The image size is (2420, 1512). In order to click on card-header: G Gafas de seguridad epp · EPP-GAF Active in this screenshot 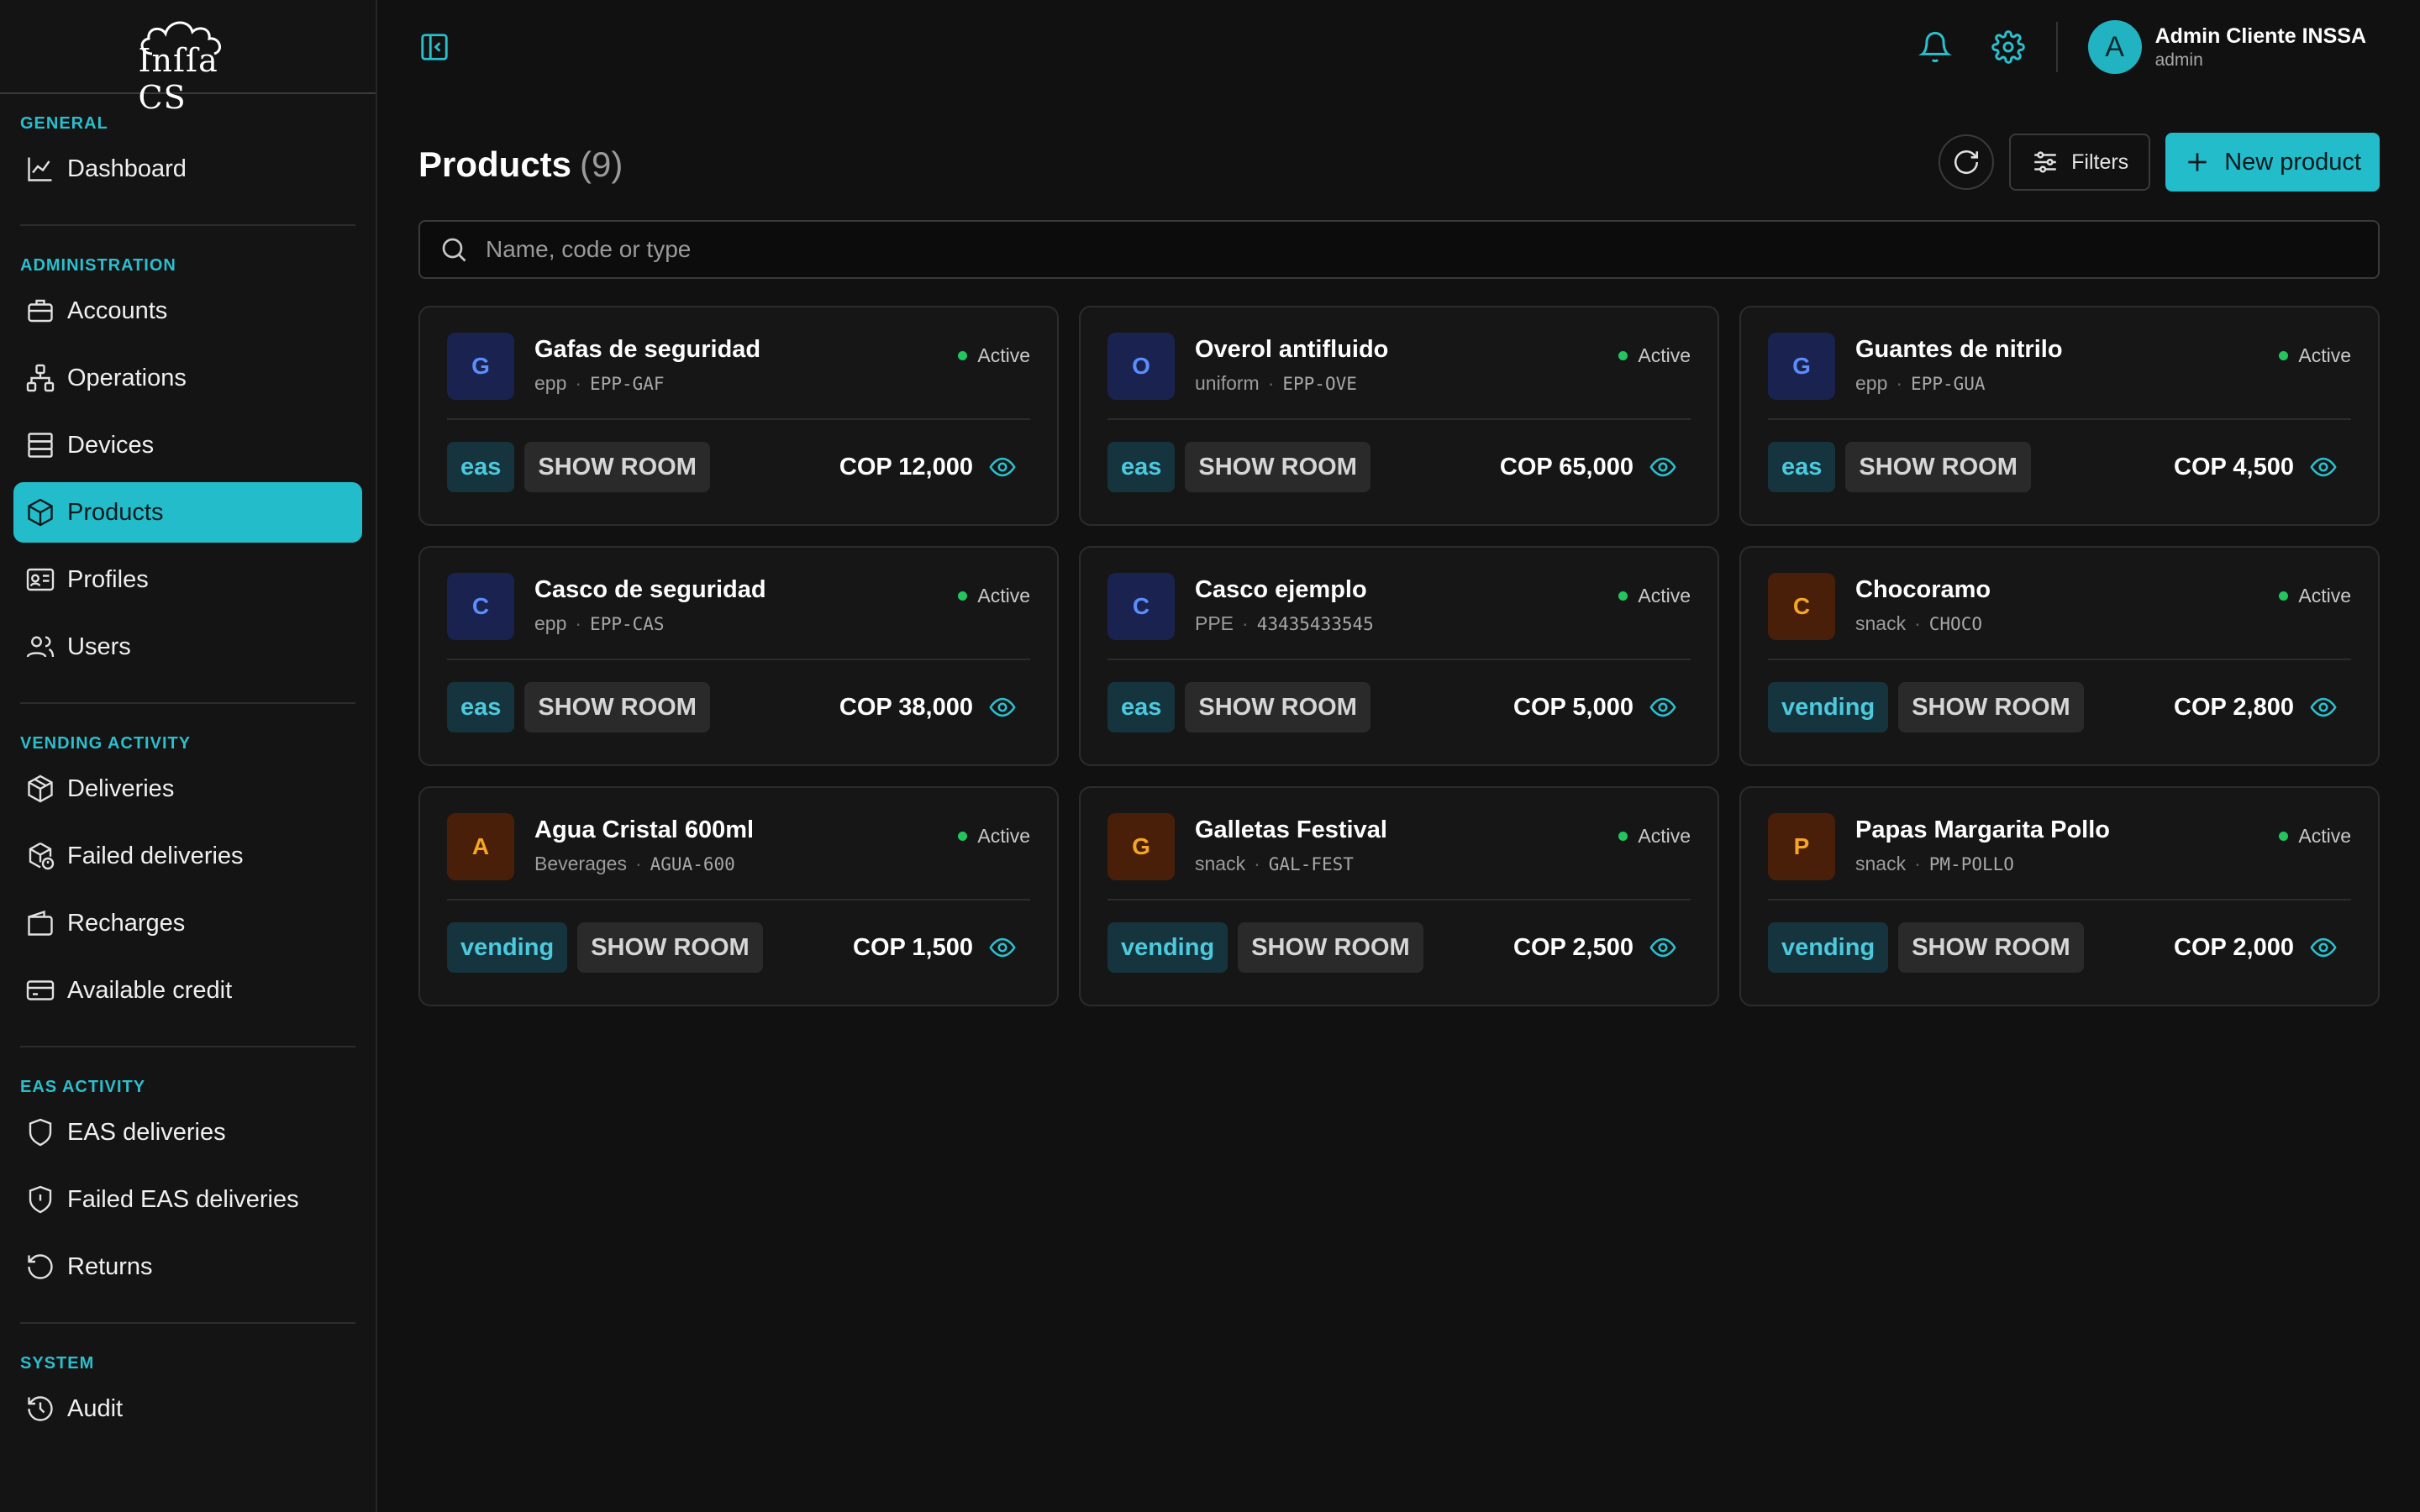, I will do `click(738, 367)`.